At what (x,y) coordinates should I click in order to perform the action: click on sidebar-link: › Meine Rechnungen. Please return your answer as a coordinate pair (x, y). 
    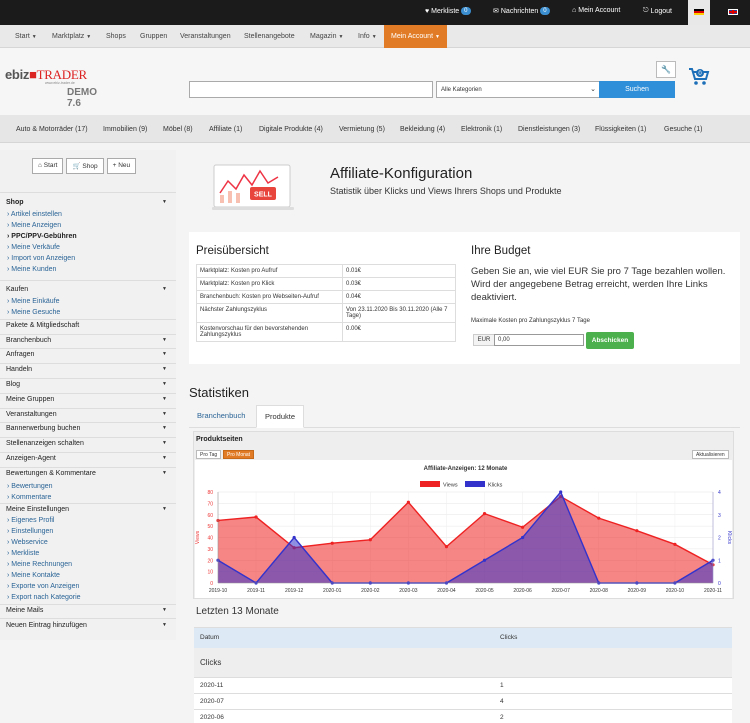
    Looking at the image, I should click on (39, 564).